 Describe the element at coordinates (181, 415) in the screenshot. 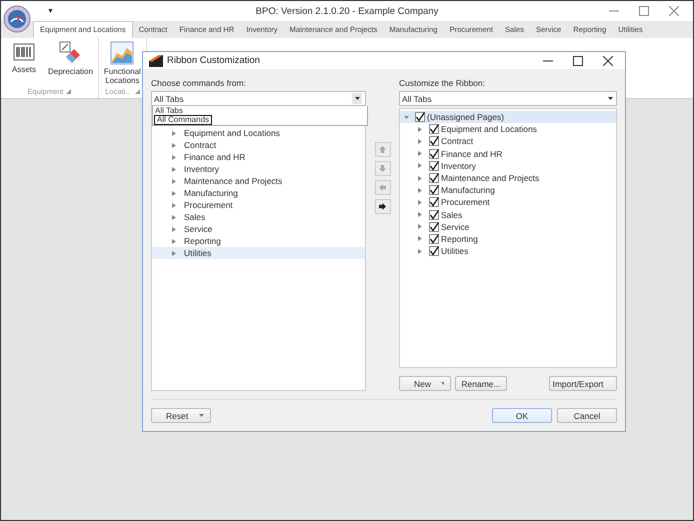

I see `reset-button: Reset` at that location.